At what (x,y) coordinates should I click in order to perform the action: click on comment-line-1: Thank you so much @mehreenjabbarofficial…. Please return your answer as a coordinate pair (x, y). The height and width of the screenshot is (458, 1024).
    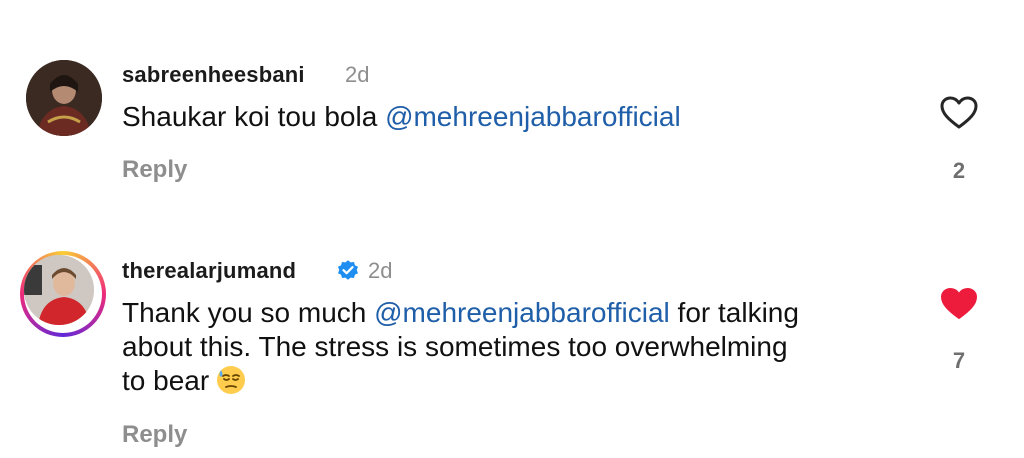
    Looking at the image, I should click on (460, 313).